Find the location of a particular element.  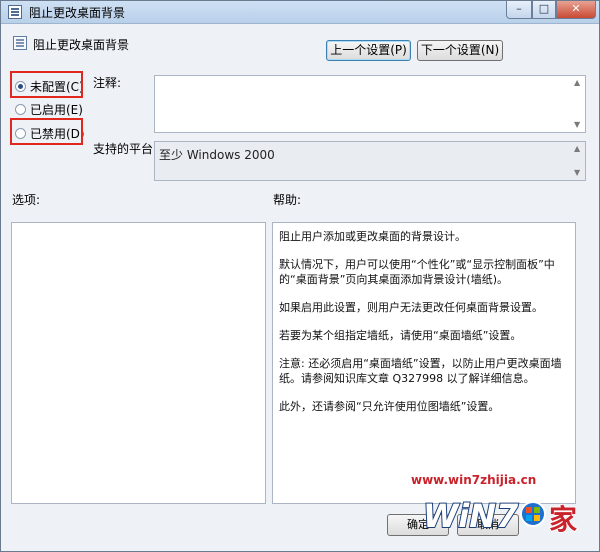

comment-scrollbar: ▲ ▼ is located at coordinates (578, 104).